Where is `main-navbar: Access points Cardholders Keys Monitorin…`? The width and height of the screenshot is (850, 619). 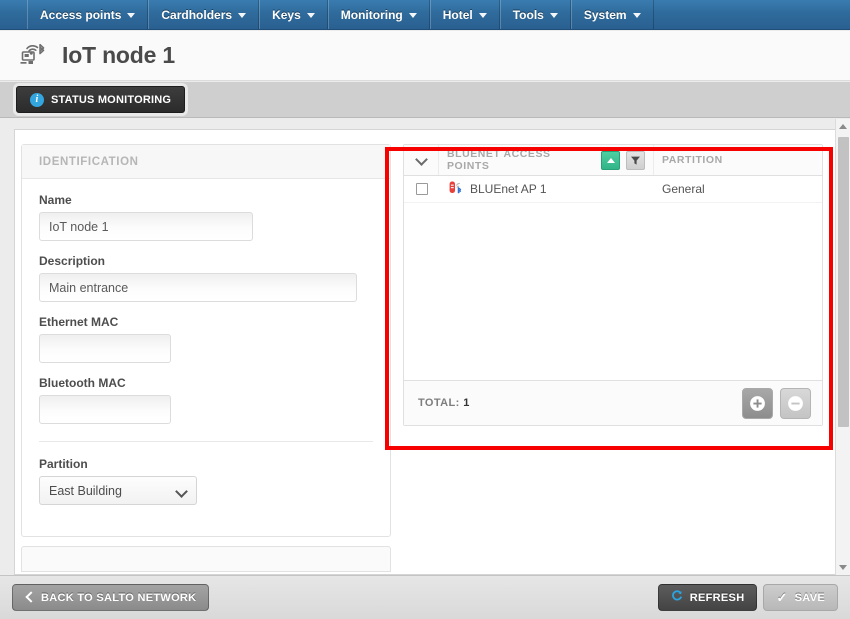
main-navbar: Access points Cardholders Keys Monitorin… is located at coordinates (425, 15).